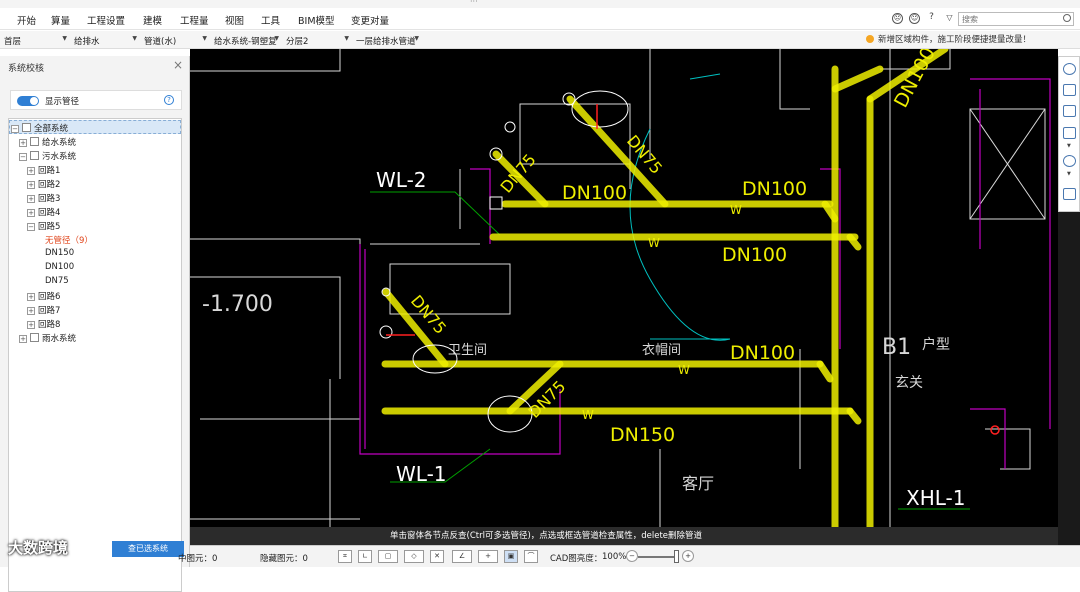 Image resolution: width=1080 pixels, height=592 pixels. What do you see at coordinates (531, 556) in the screenshot?
I see `curve-icon: ⌒` at bounding box center [531, 556].